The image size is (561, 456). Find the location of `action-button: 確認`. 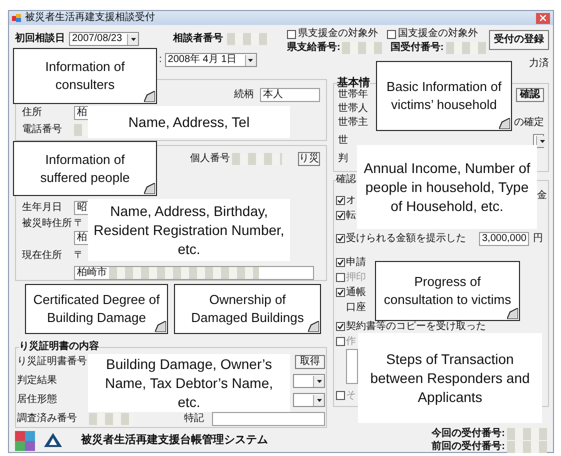

action-button: 確認 is located at coordinates (530, 95).